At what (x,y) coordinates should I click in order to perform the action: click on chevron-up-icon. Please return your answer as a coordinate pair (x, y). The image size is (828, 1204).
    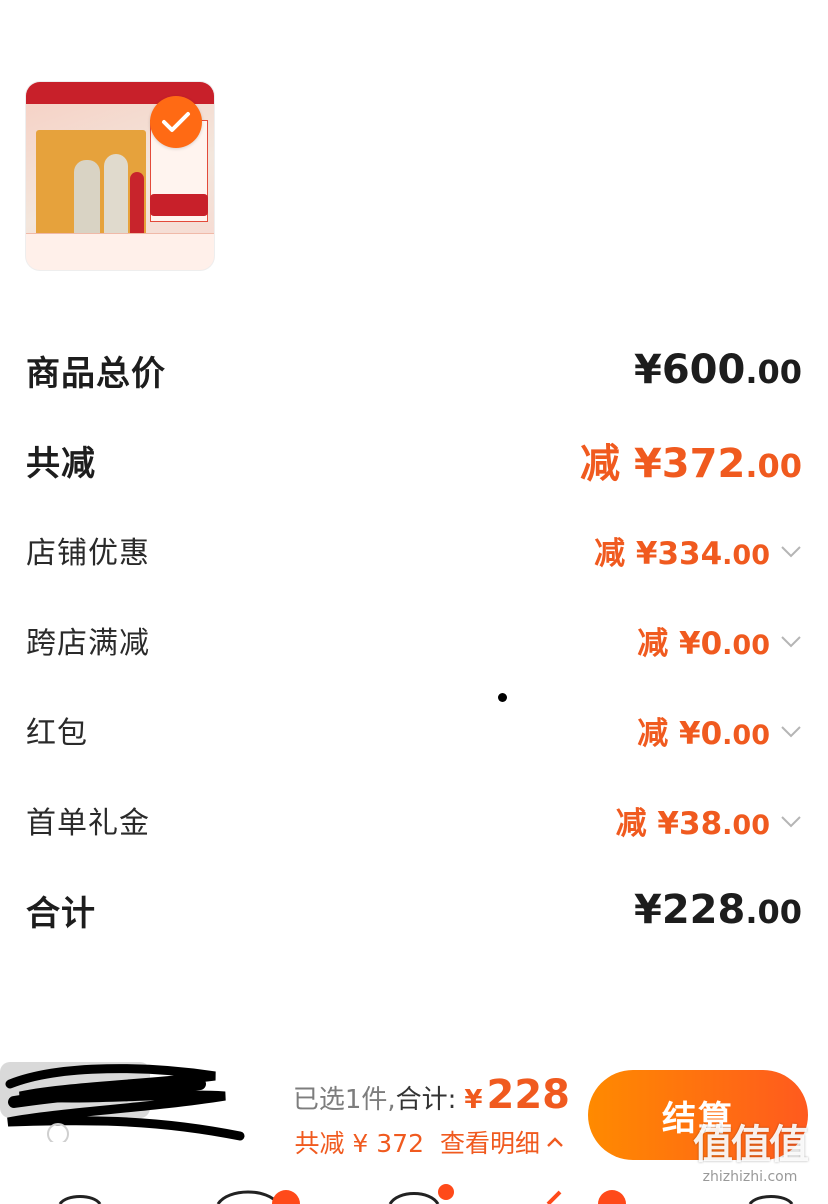
    Looking at the image, I should click on (555, 1142).